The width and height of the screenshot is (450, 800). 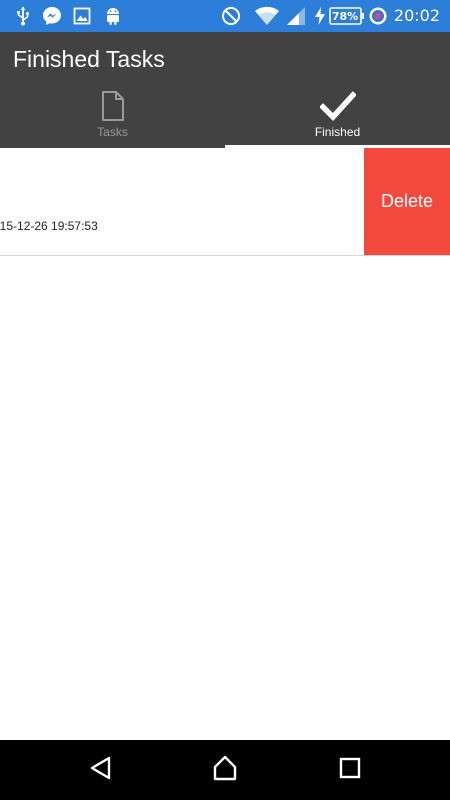 What do you see at coordinates (320, 16) in the screenshot?
I see `charging-icon` at bounding box center [320, 16].